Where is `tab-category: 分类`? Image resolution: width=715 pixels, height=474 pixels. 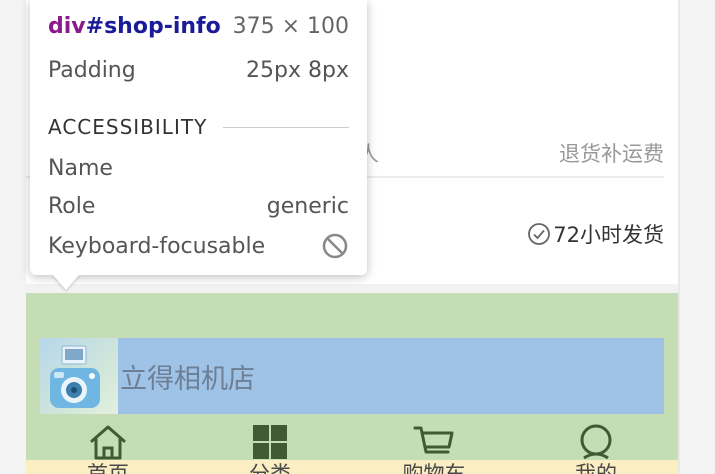
tab-category: 分类 is located at coordinates (270, 449).